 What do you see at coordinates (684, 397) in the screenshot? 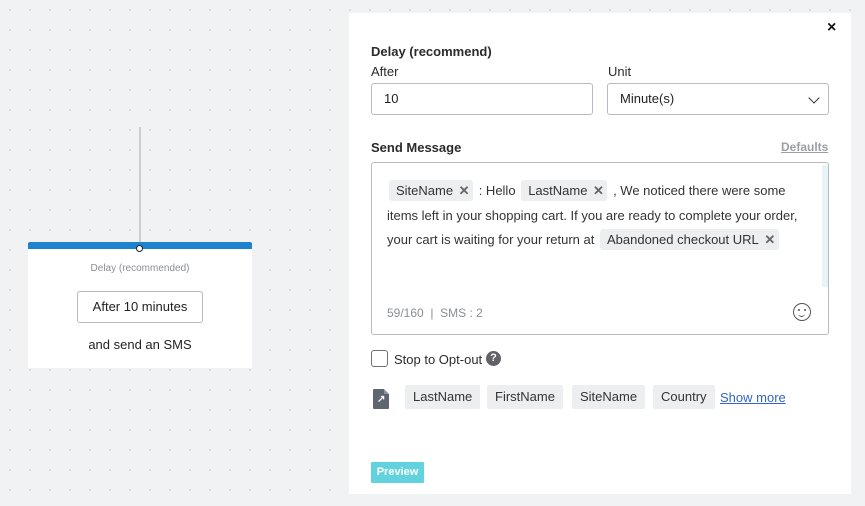
I see `variable-chip-country: Country` at bounding box center [684, 397].